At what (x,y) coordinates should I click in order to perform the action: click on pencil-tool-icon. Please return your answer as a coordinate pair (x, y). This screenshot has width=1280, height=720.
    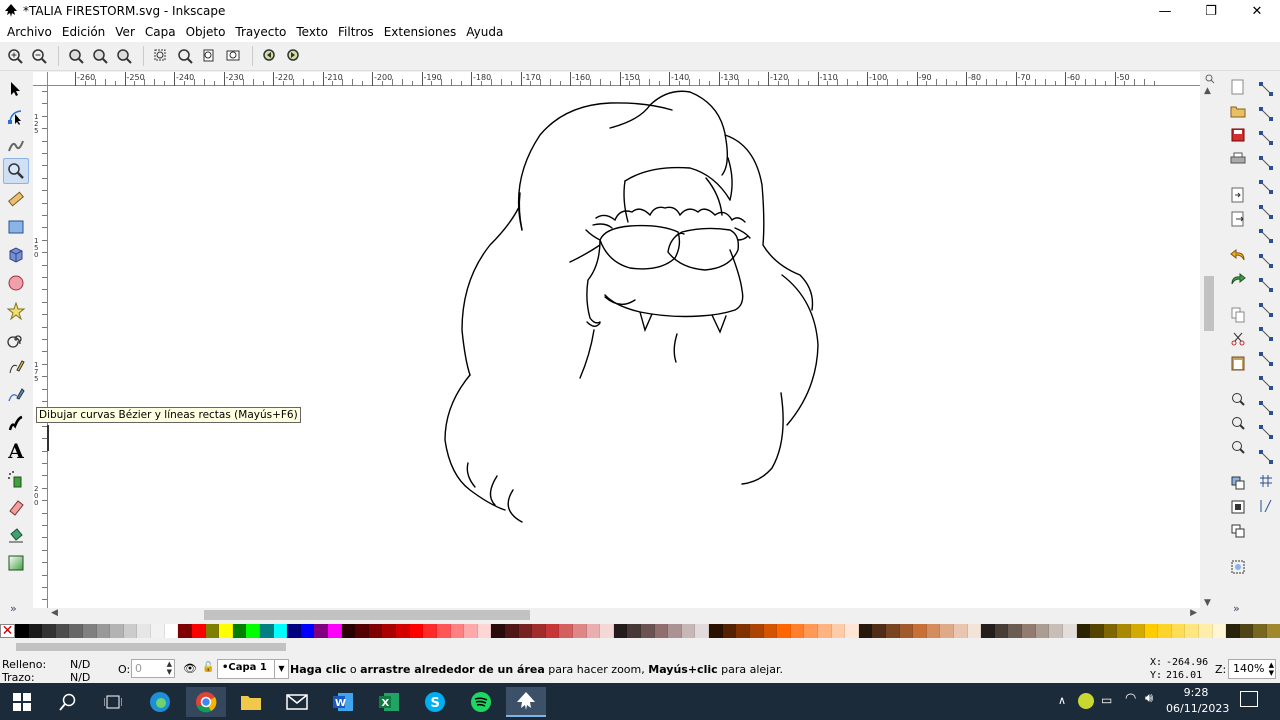
    Looking at the image, I should click on (16, 367).